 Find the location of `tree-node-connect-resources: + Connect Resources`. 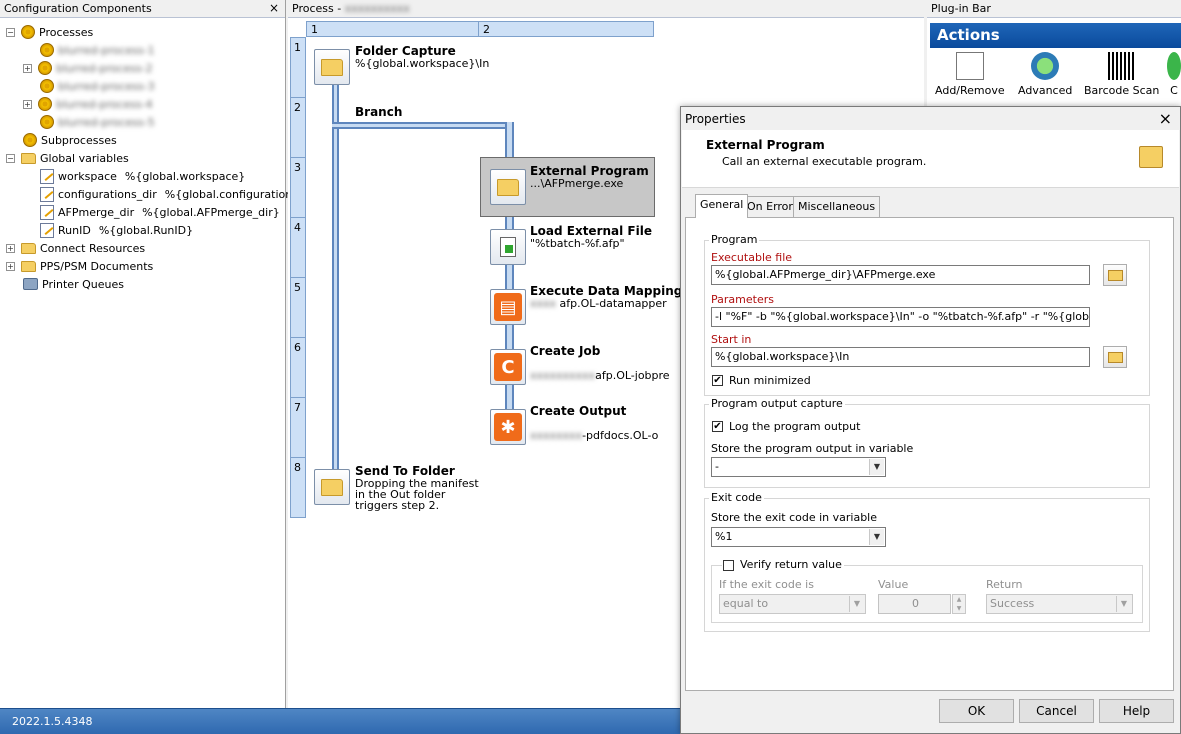

tree-node-connect-resources: + Connect Resources is located at coordinates (75, 248).